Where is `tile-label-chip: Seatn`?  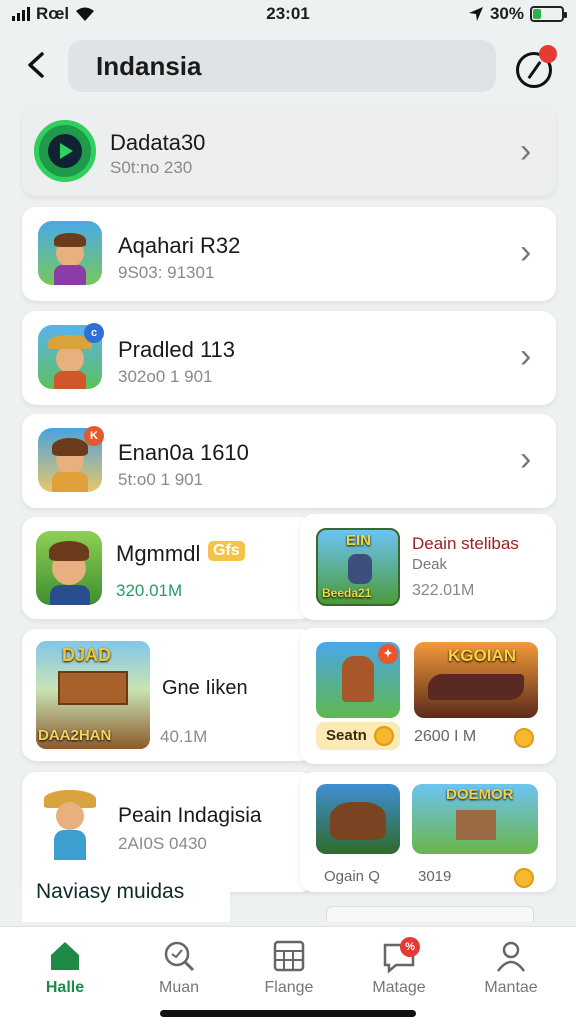
tile-label-chip: Seatn is located at coordinates (358, 736).